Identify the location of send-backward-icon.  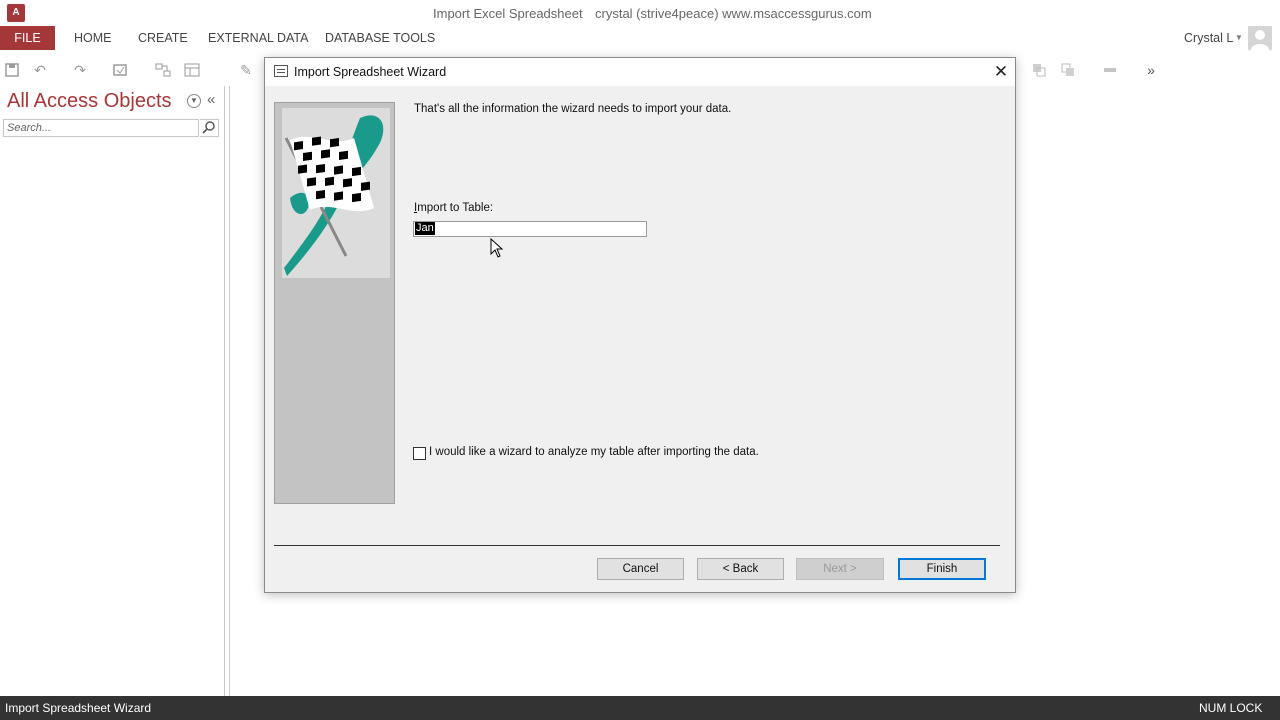
(1068, 70).